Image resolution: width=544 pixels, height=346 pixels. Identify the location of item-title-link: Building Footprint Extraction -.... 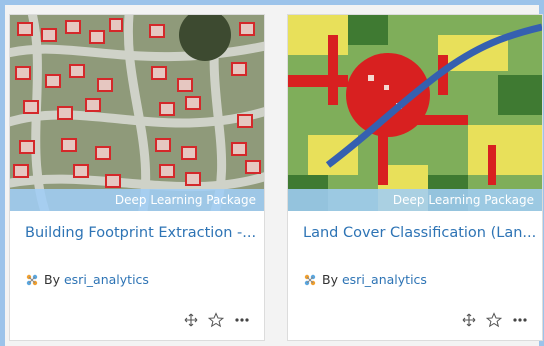
(141, 233).